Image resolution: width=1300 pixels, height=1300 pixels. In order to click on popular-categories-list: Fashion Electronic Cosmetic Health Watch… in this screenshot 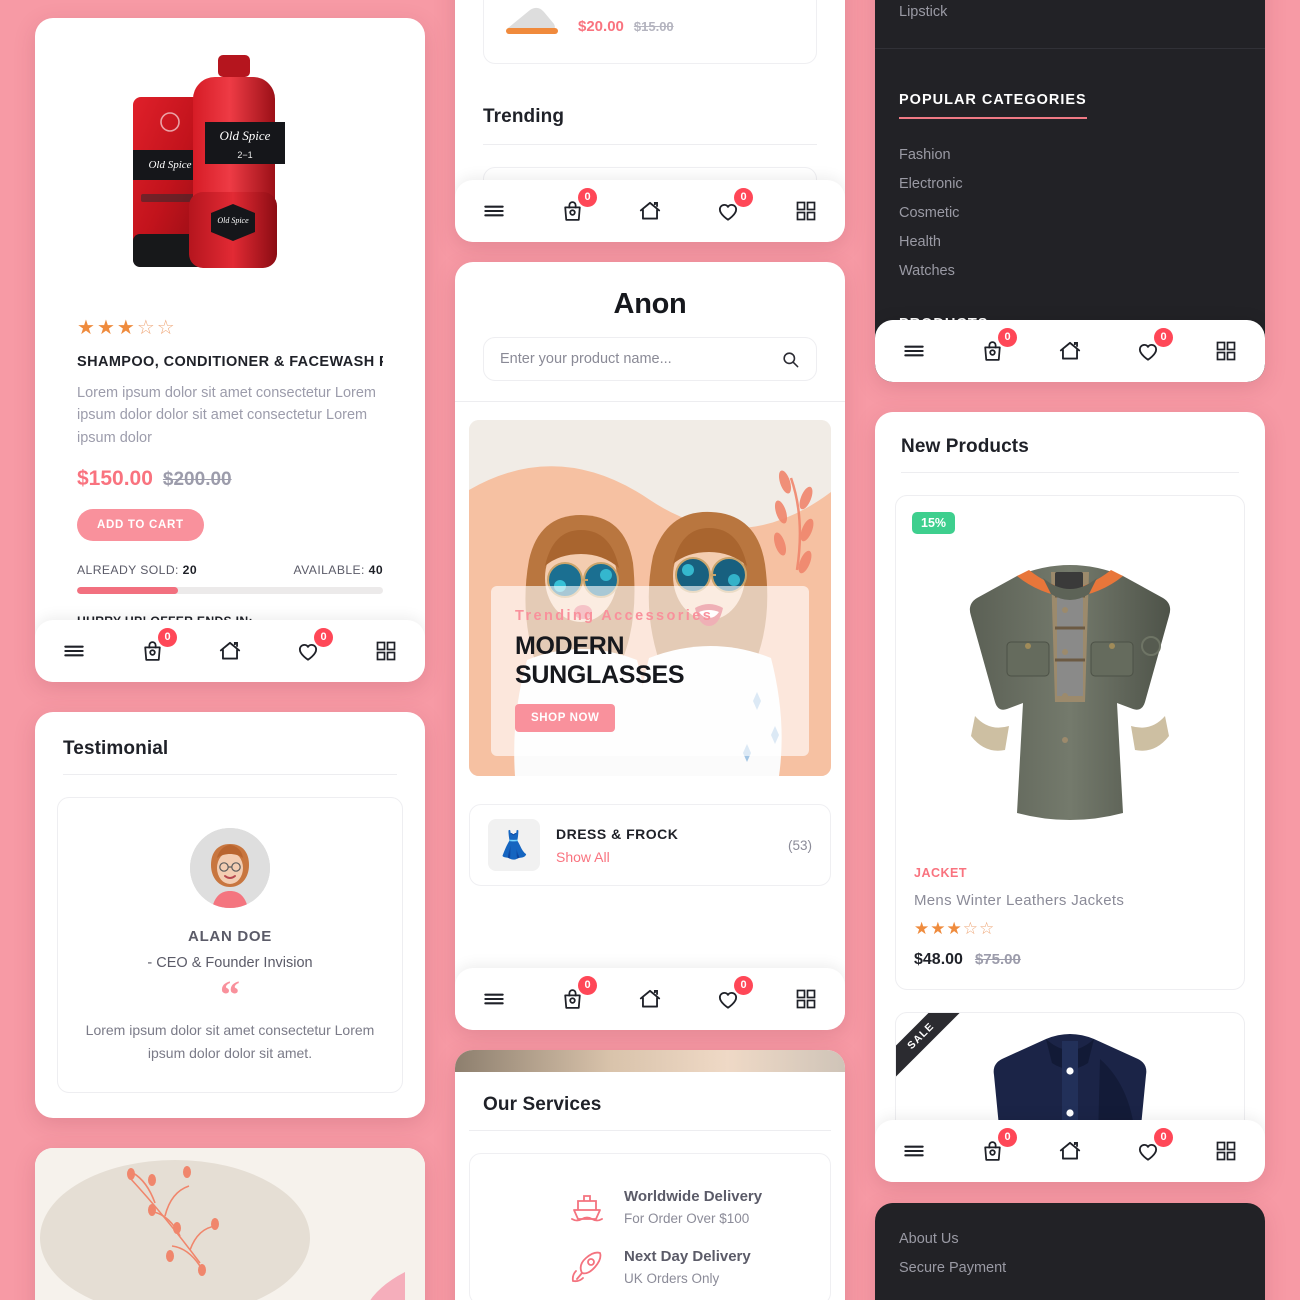, I will do `click(1070, 213)`.